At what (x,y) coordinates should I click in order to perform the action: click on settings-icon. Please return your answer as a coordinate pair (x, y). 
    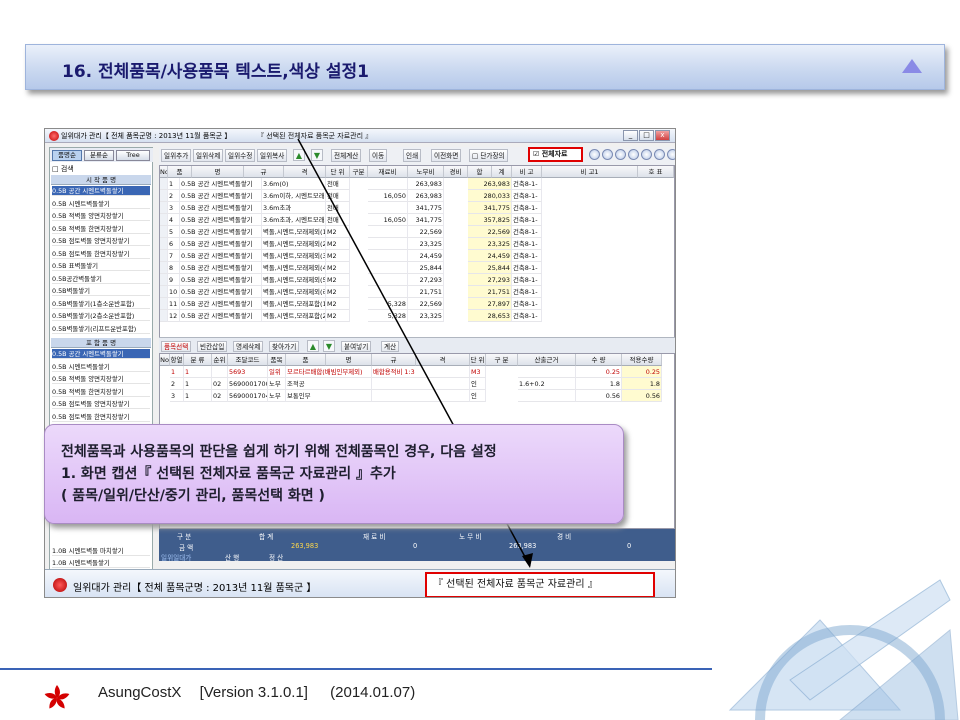
    Looking at the image, I should click on (659, 154).